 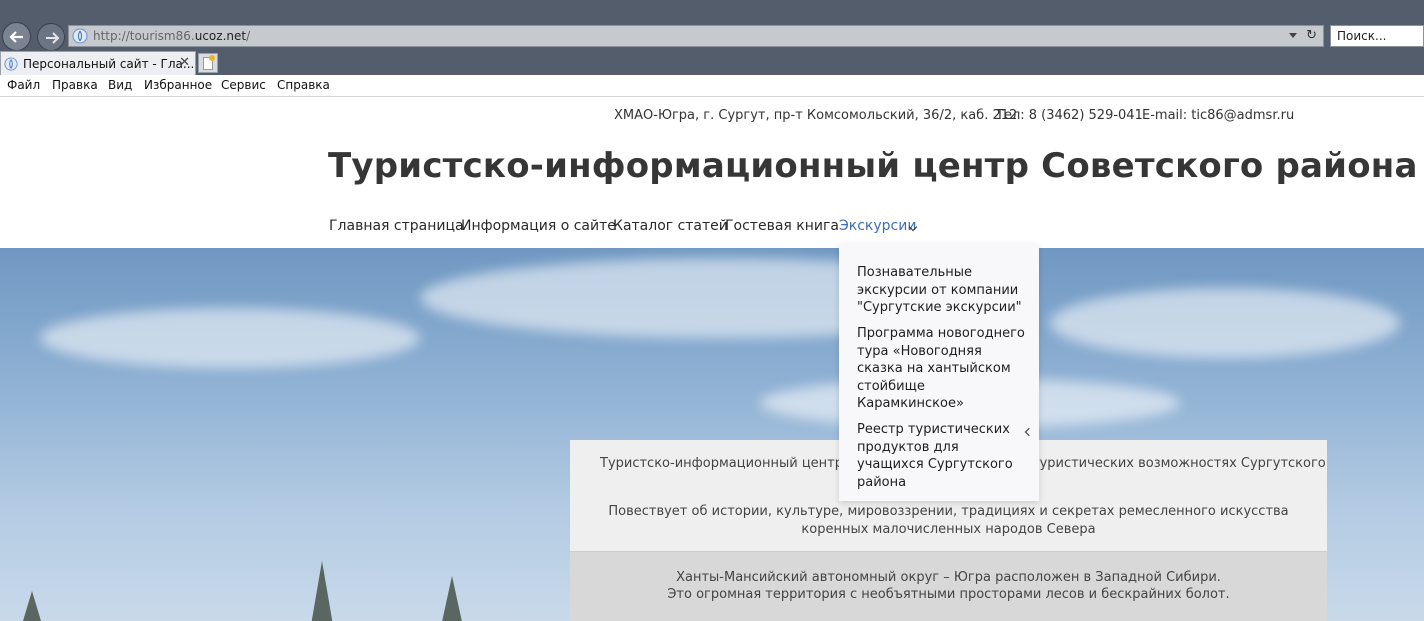 What do you see at coordinates (243, 85) in the screenshot?
I see `menu-tools: Сервис` at bounding box center [243, 85].